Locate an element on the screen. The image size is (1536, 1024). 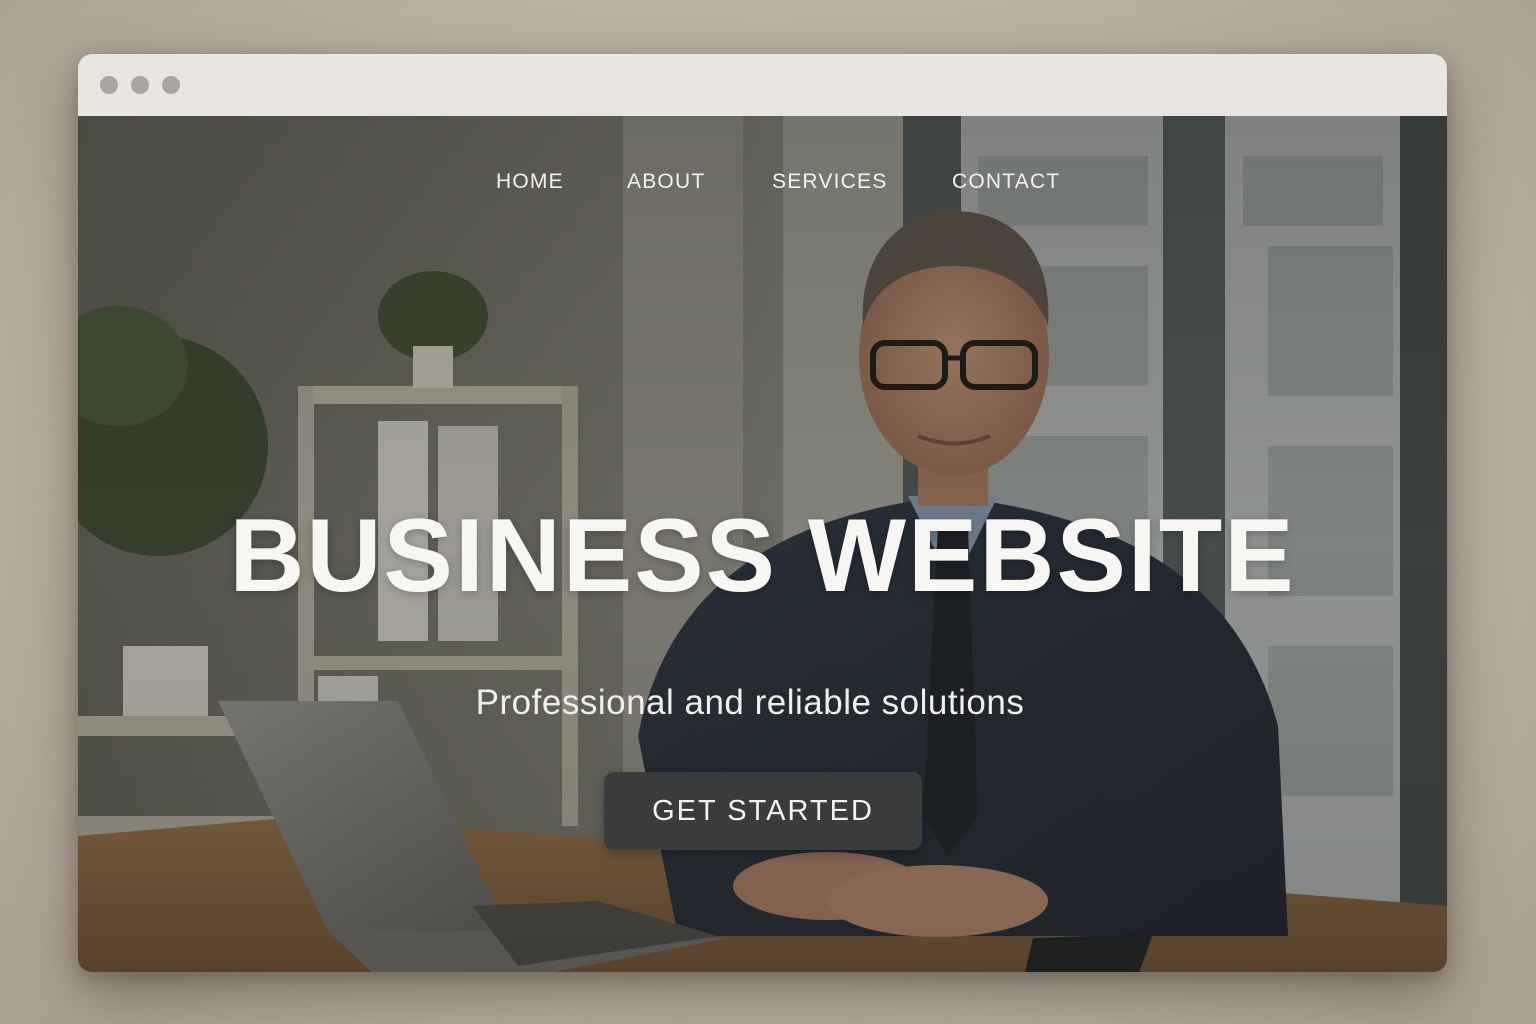
nav-item-about: ABOUT is located at coordinates (666, 182).